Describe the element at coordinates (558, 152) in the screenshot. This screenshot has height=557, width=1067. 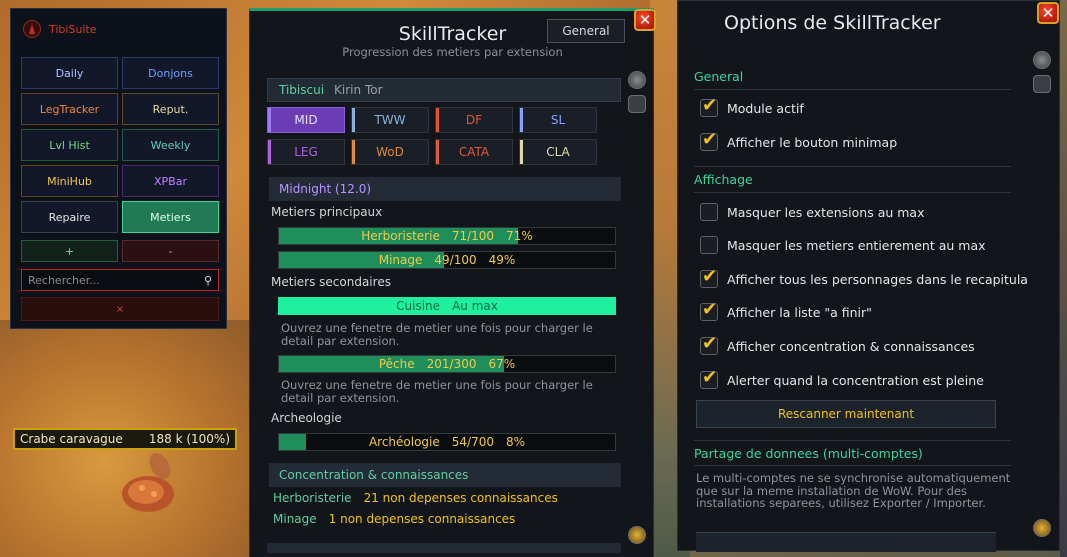
I see `expansion-tab: CLA` at that location.